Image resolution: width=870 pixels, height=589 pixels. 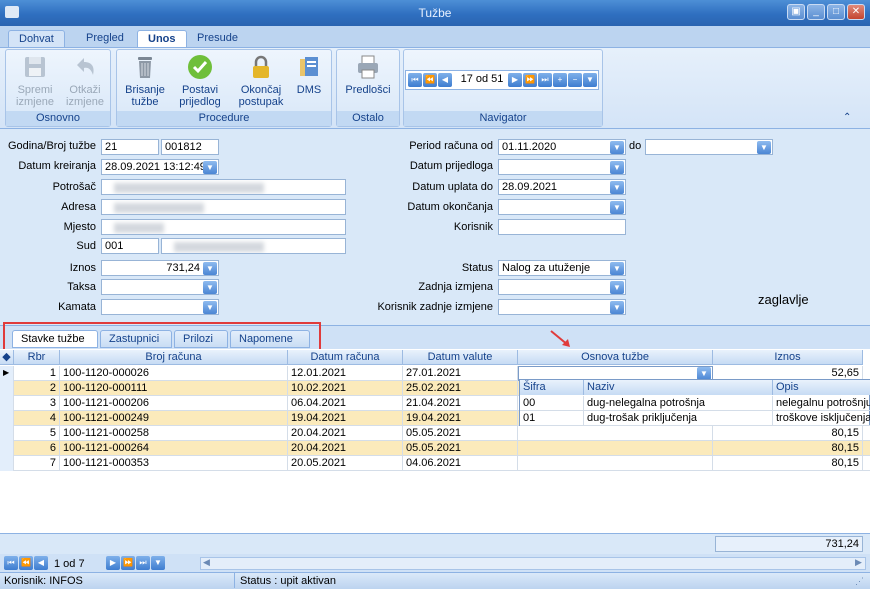 I want to click on cell-broj: 100-1121-000258, so click(x=174, y=433).